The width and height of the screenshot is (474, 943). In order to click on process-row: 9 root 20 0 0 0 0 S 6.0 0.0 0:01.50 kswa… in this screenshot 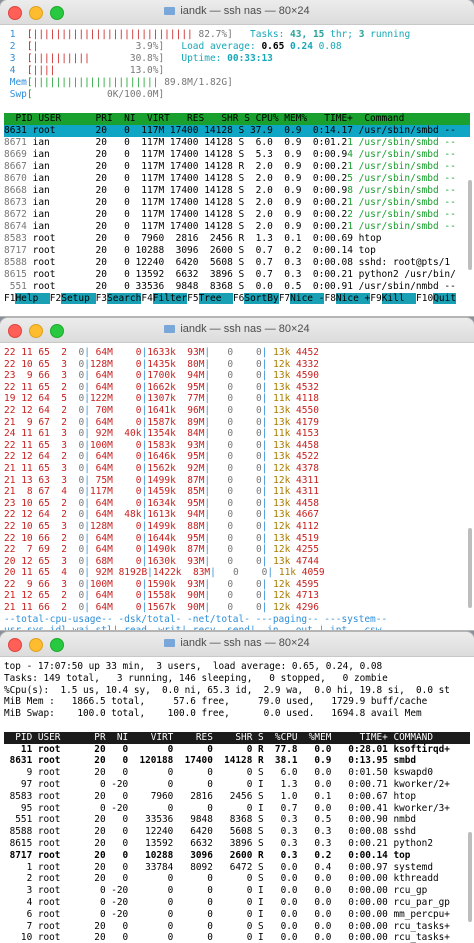, I will do `click(237, 773)`.